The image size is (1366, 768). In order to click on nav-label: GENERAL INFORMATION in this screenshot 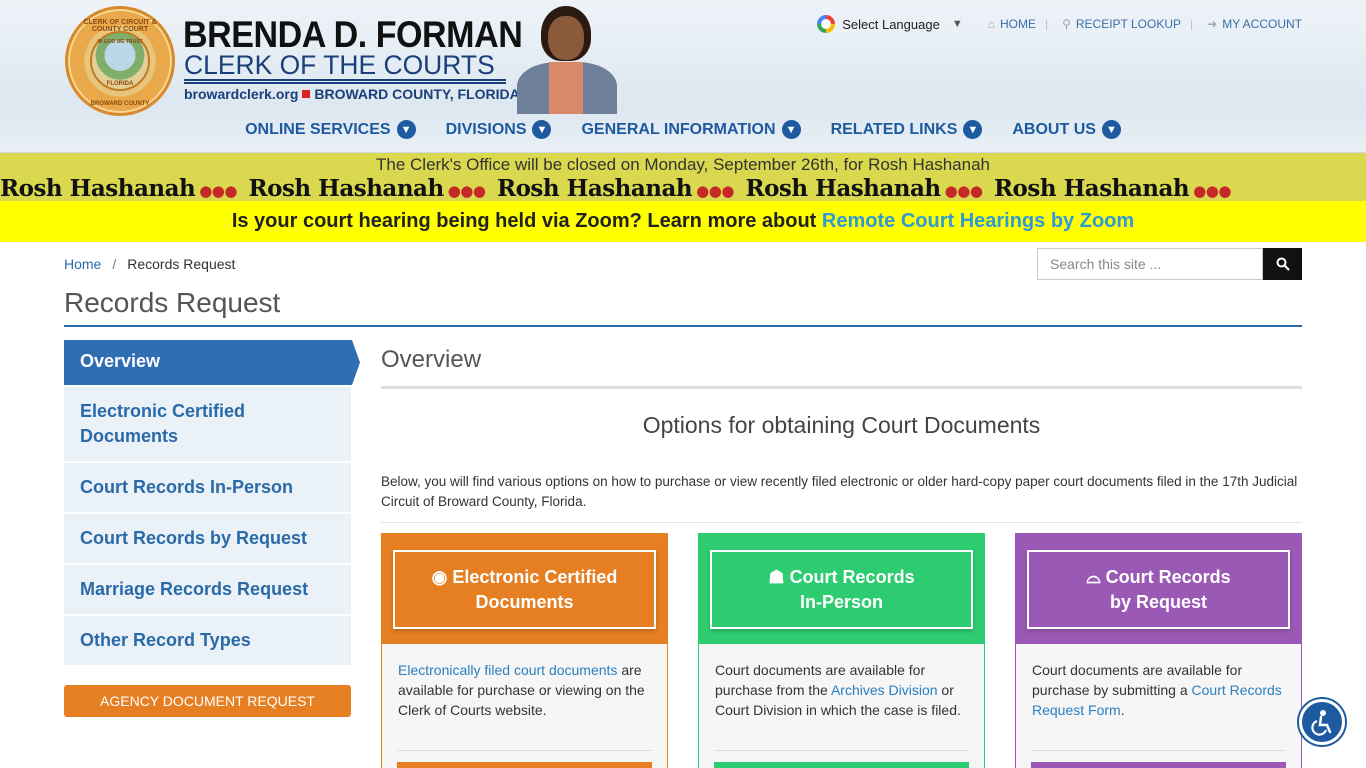, I will do `click(678, 129)`.